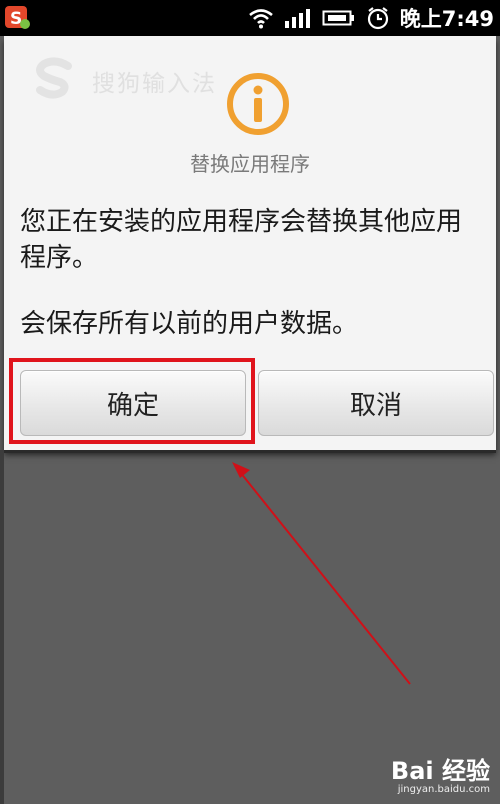  I want to click on dialog-title: 替换应用程序, so click(250, 164).